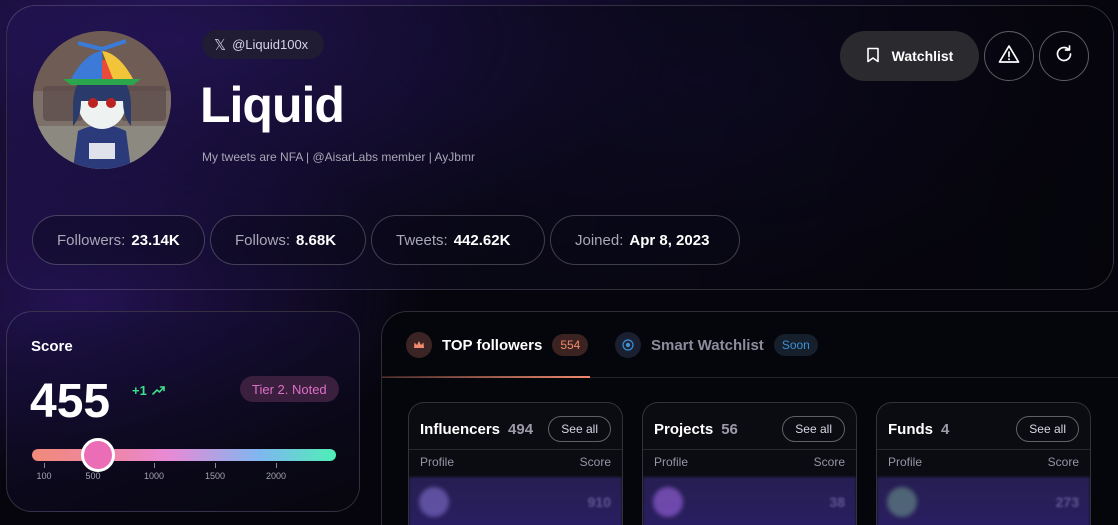 The image size is (1118, 525). I want to click on stat-follows: Follows: 8.68K, so click(288, 240).